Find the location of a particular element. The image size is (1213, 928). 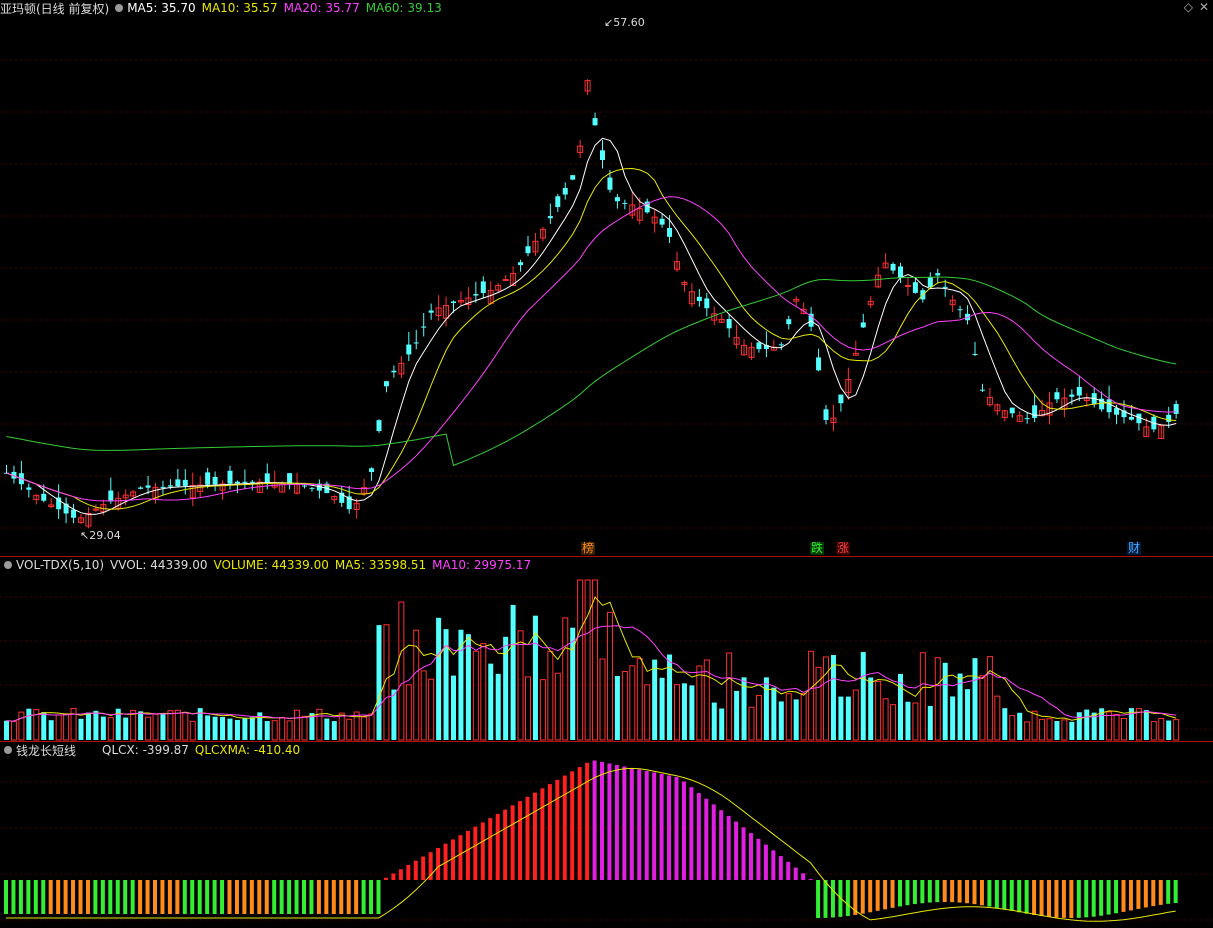

event-mark-cai: 财 is located at coordinates (1134, 548).